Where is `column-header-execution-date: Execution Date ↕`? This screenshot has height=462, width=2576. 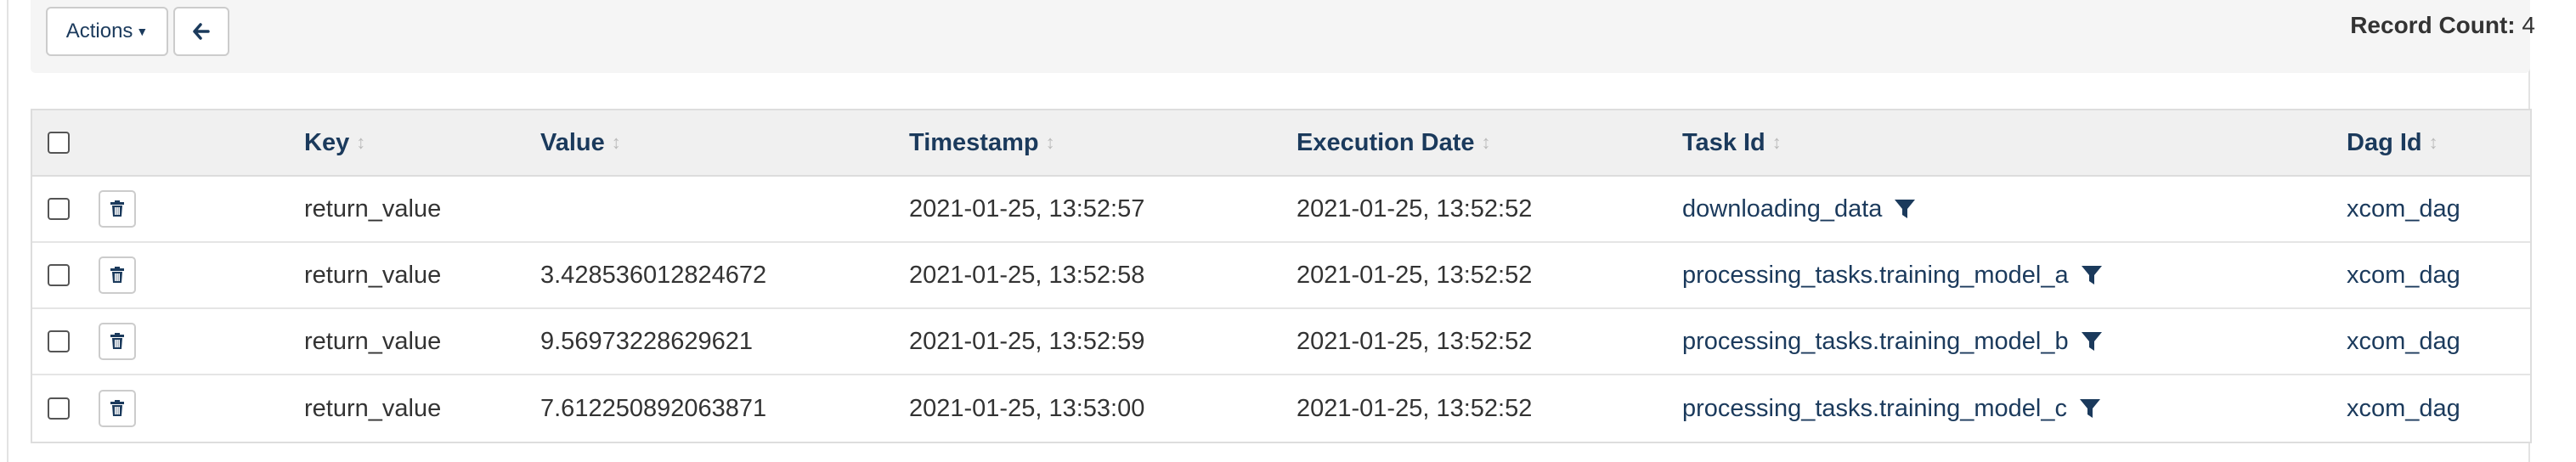
column-header-execution-date: Execution Date ↕ is located at coordinates (1393, 143).